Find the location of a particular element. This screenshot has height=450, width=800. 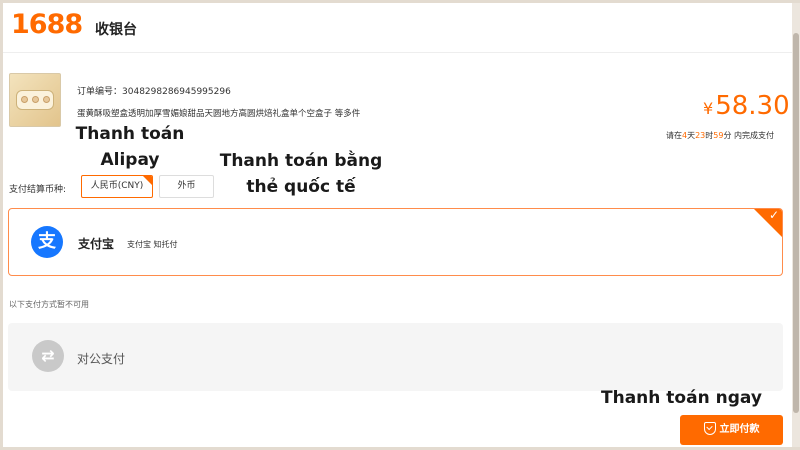

annotation-pay-now: Thanh toán ngay is located at coordinates (681, 398).